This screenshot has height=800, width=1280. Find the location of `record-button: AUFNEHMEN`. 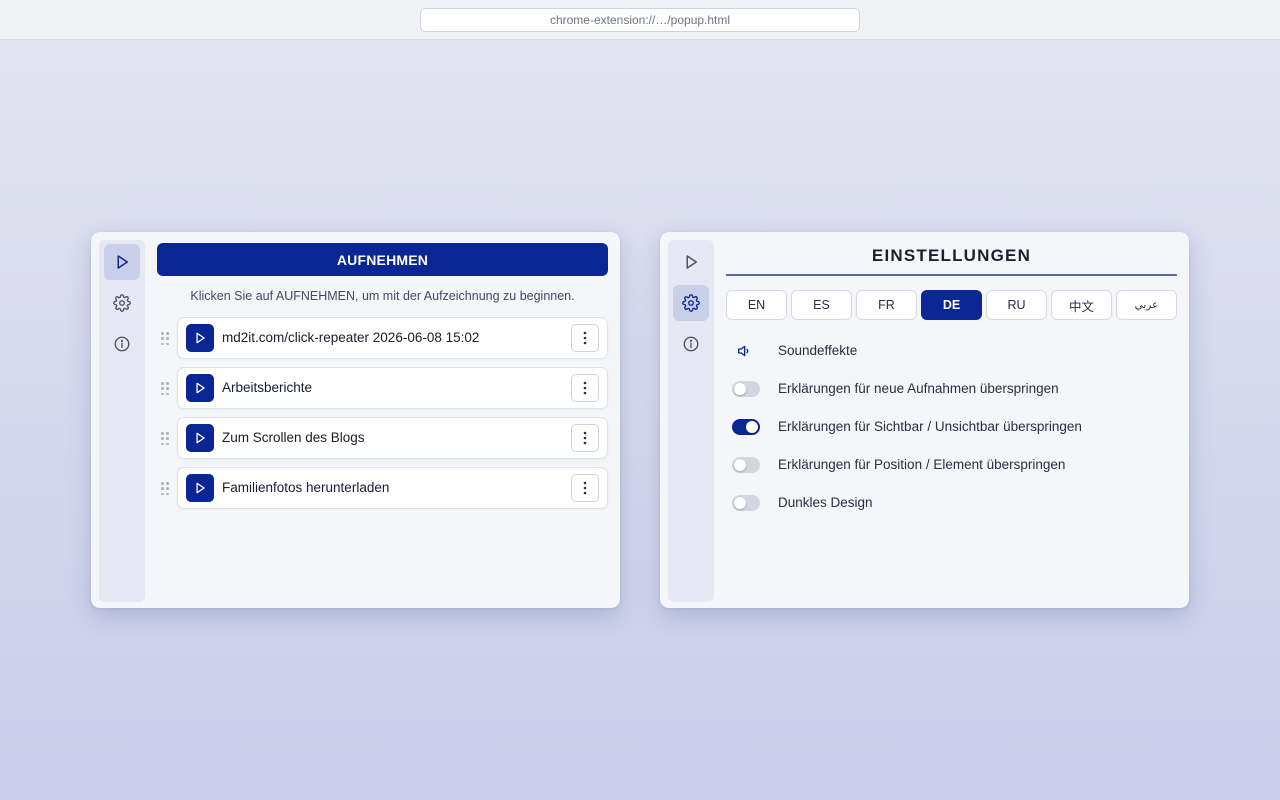

record-button: AUFNEHMEN is located at coordinates (382, 259).